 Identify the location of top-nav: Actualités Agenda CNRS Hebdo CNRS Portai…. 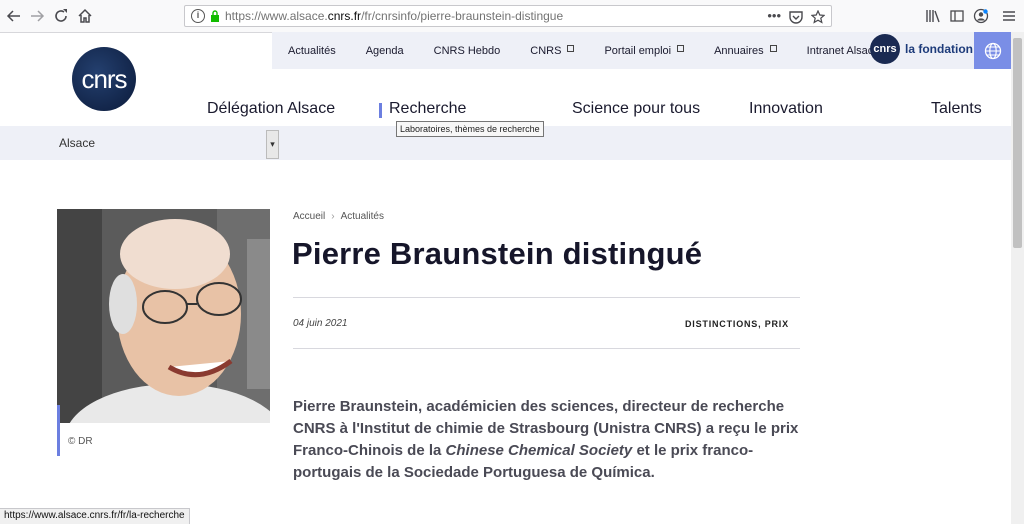
(589, 50).